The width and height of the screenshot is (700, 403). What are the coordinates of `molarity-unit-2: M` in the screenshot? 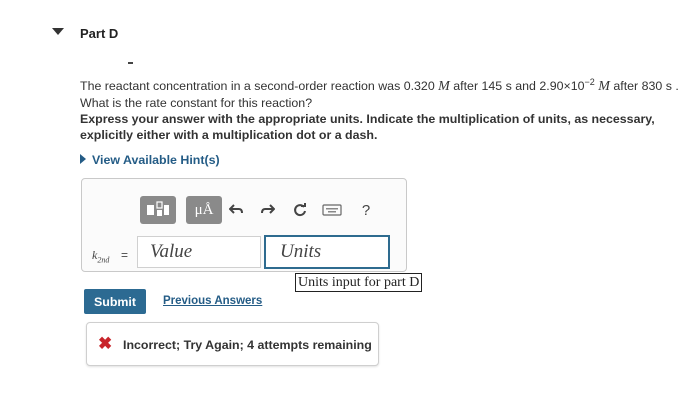 It's located at (604, 87).